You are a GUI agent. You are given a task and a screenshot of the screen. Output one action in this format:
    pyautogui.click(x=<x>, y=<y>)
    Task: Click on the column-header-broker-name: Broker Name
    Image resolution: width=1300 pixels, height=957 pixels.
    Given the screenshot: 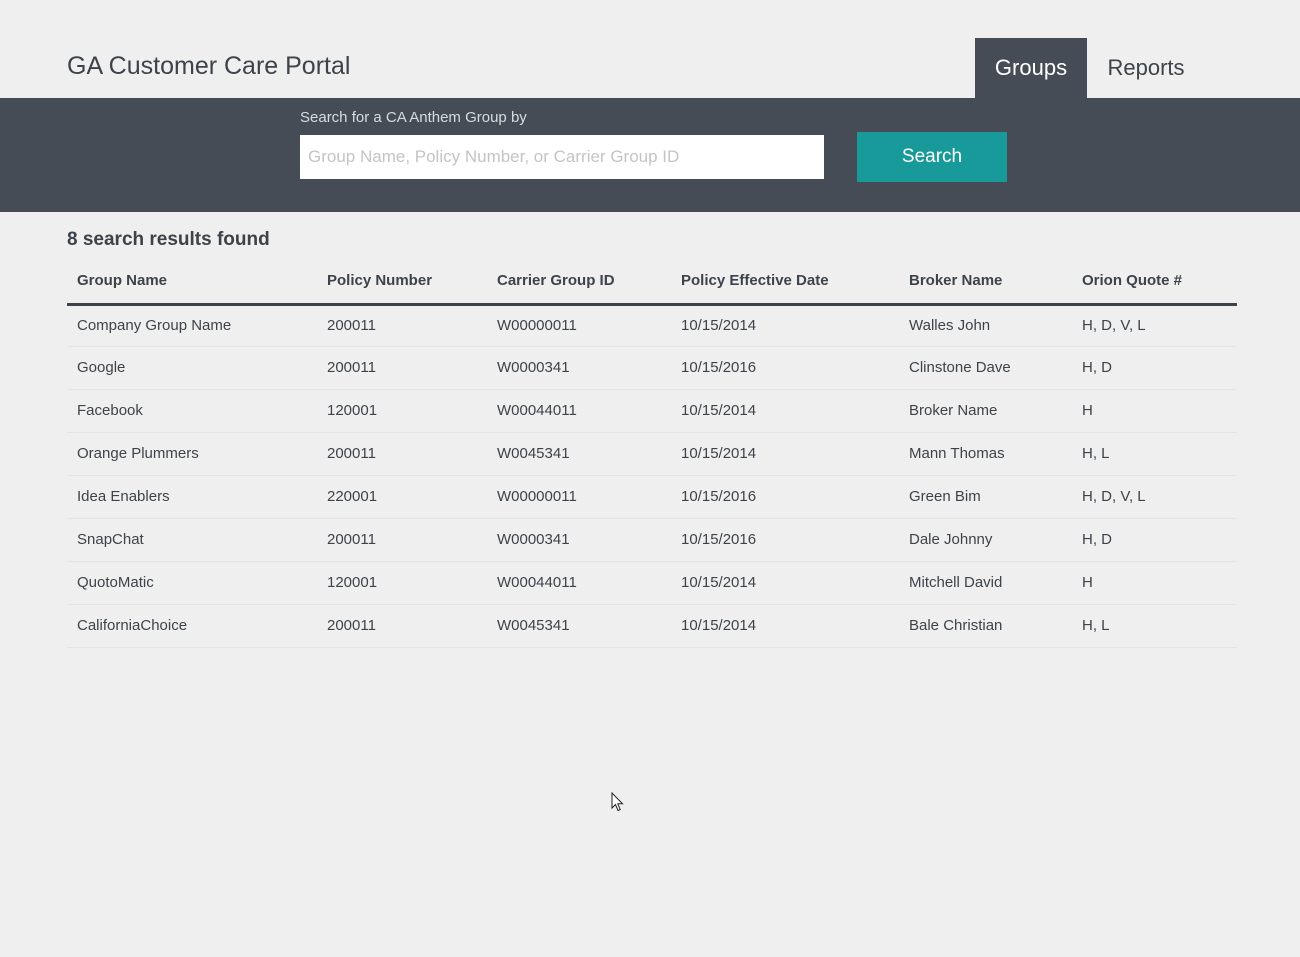 What is the action you would take?
    pyautogui.click(x=985, y=282)
    